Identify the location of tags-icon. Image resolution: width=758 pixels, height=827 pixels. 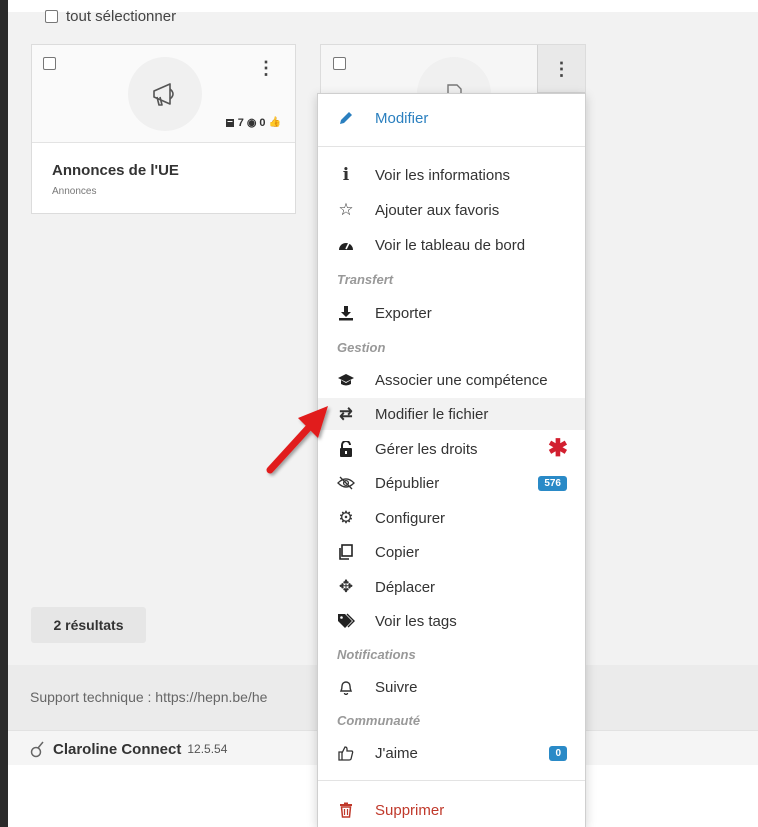
(346, 621).